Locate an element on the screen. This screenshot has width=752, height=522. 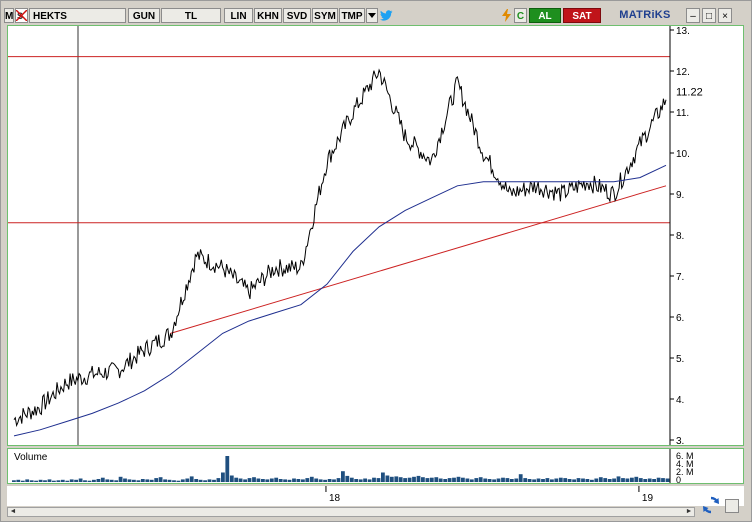
menu-button: M is located at coordinates (9, 15).